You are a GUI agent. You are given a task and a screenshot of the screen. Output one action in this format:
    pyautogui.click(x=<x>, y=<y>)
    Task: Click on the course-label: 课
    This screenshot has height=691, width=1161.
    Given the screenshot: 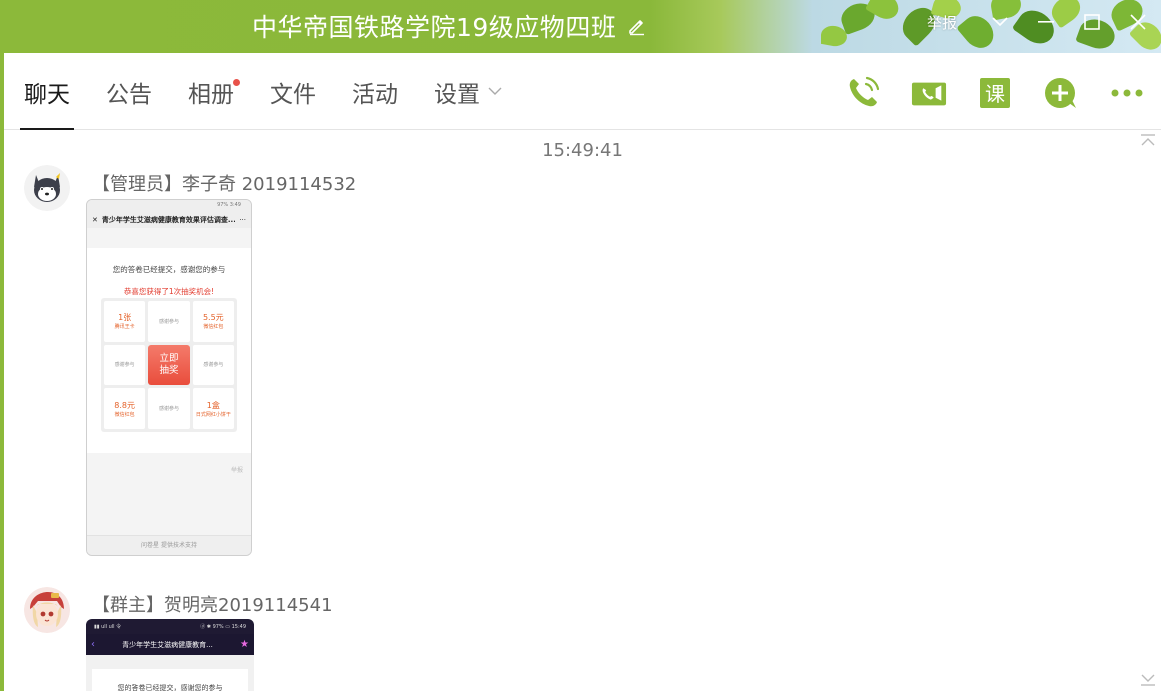 What is the action you would take?
    pyautogui.click(x=995, y=94)
    